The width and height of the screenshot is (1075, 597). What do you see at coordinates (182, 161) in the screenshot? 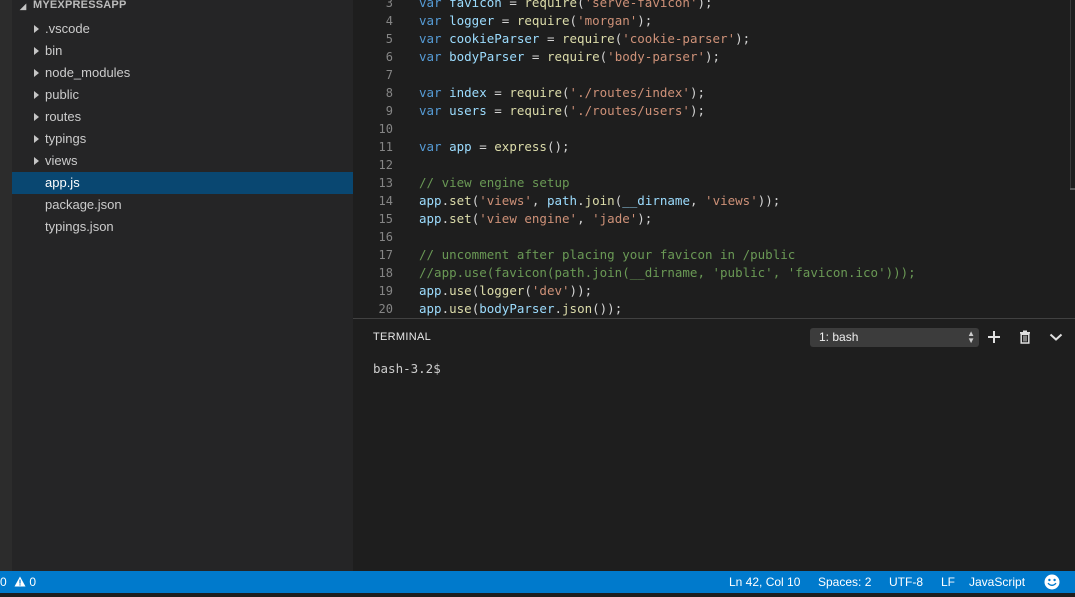
I see `folder-item: views` at bounding box center [182, 161].